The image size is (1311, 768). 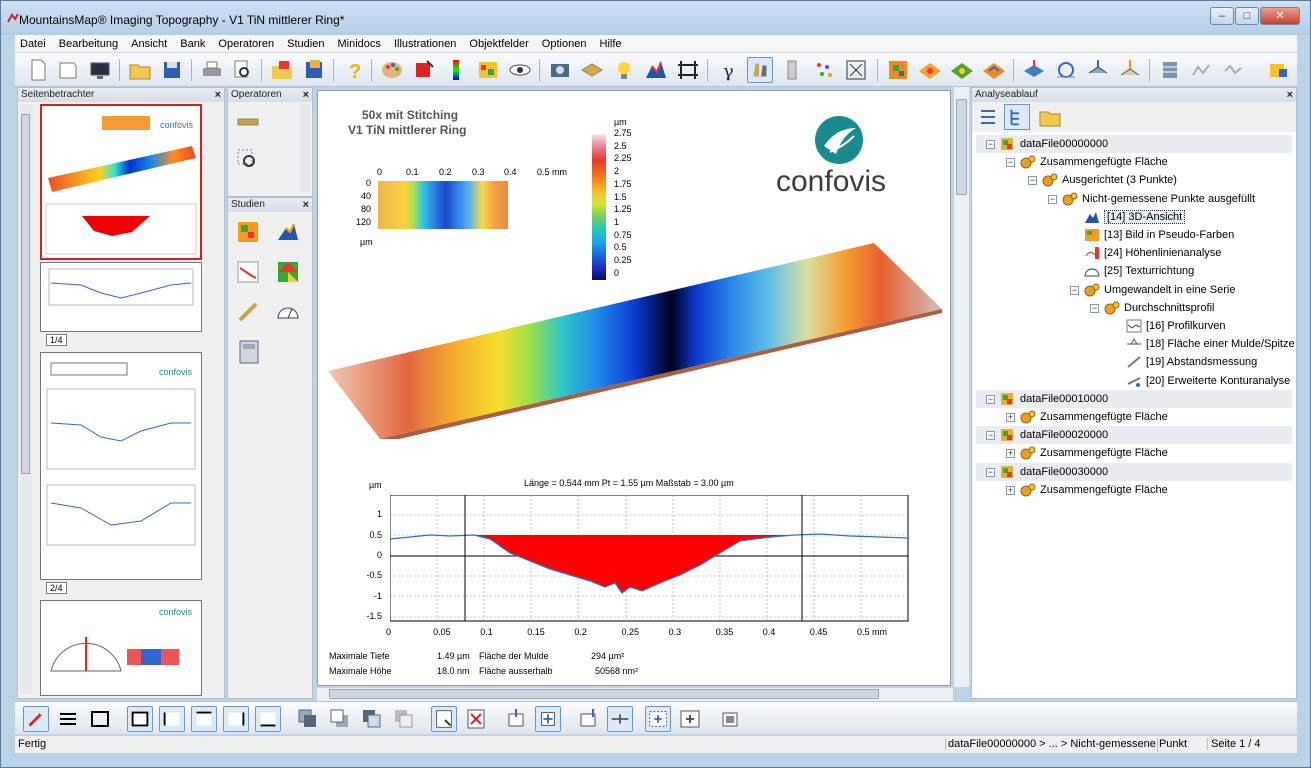 I want to click on page-thumbnail-1a: confovis, so click(x=121, y=182).